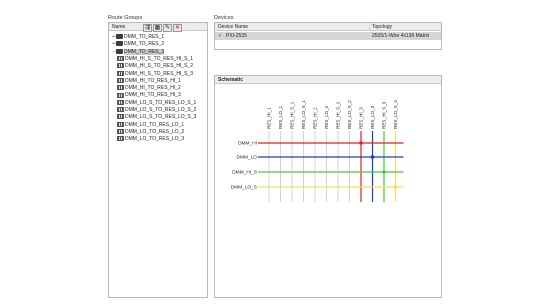 This screenshot has width=540, height=304. What do you see at coordinates (144, 44) in the screenshot?
I see `tree-item-label: DMM_TO_RES_2` at bounding box center [144, 44].